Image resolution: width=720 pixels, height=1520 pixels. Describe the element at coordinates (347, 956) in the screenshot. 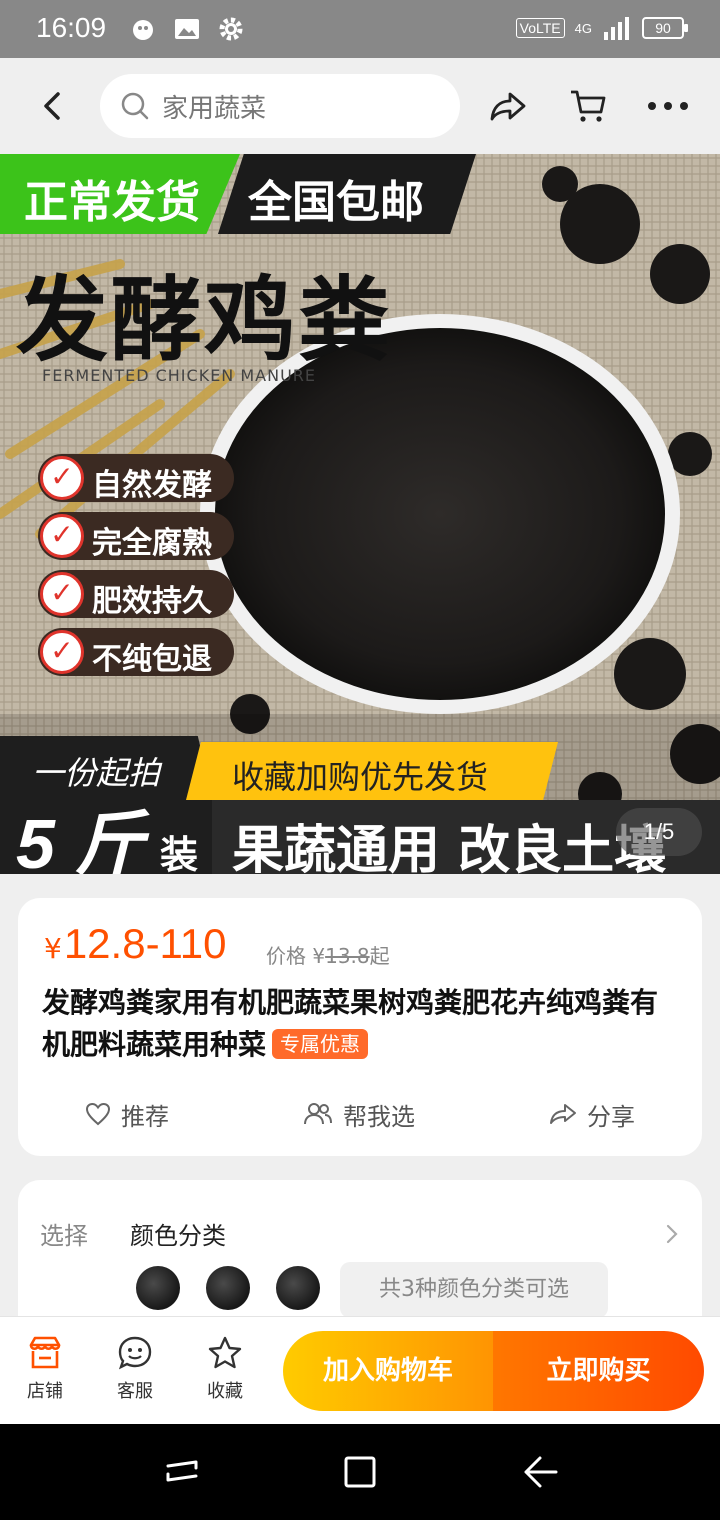

I see `original-price-value: 13.8` at that location.